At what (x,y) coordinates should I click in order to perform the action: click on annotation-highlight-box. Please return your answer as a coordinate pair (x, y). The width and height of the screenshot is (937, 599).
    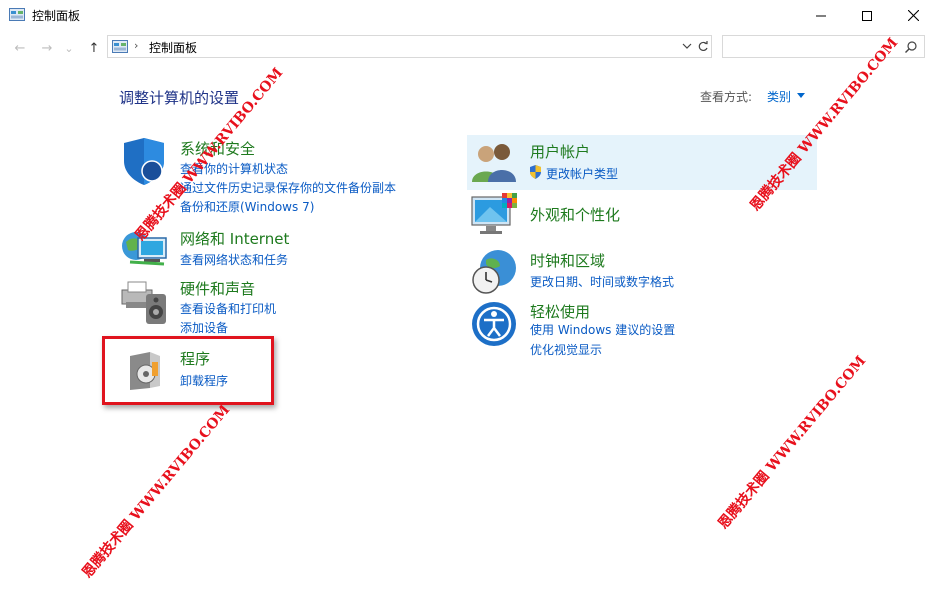
    Looking at the image, I should click on (188, 370).